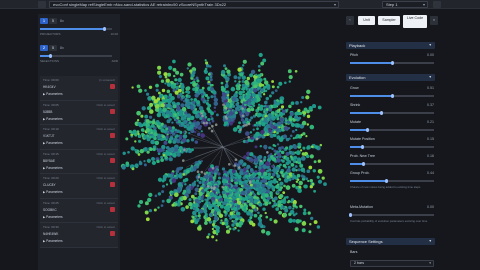 Image resolution: width=480 pixels, height=270 pixels. Describe the element at coordinates (76, 56) in the screenshot. I see `selections-slider` at that location.